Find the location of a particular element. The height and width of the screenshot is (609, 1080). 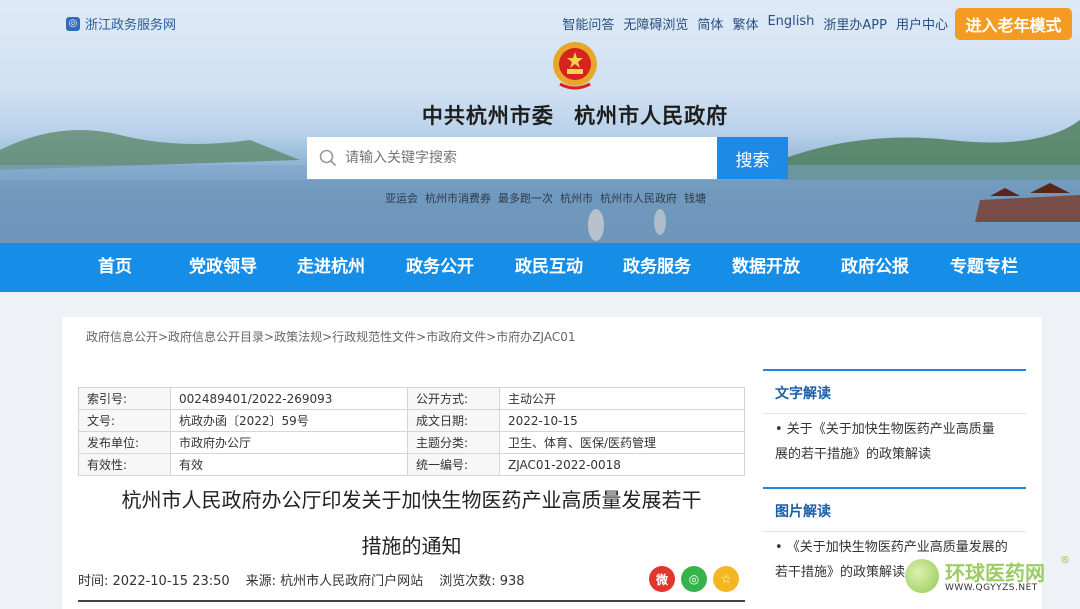

sidebar-link-line: • 关于《关于加快生物医药产业高质量 is located at coordinates (885, 429).